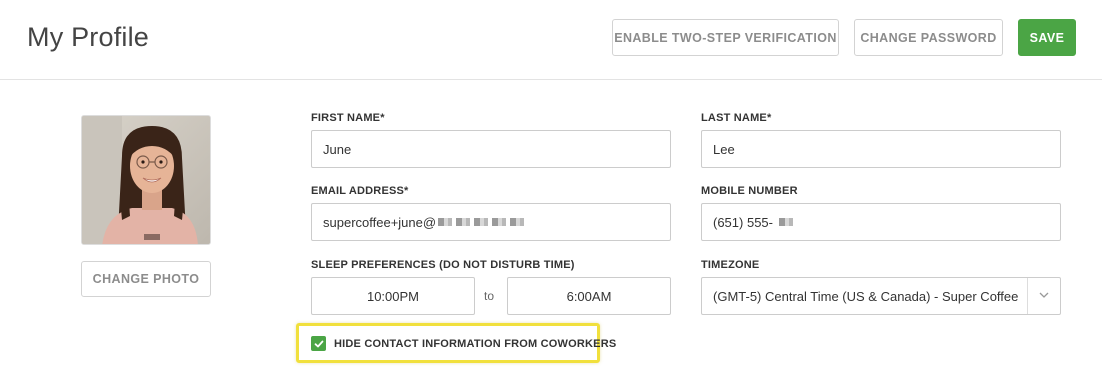  Describe the element at coordinates (337, 149) in the screenshot. I see `first-name-value: June` at that location.